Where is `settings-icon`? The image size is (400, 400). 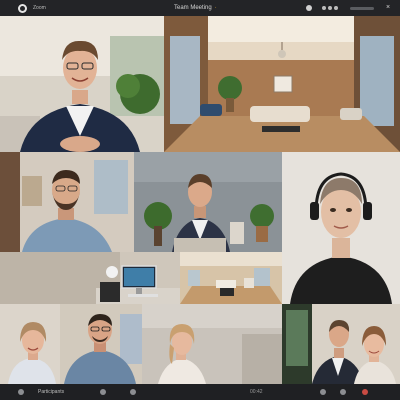 settings-icon is located at coordinates (343, 392).